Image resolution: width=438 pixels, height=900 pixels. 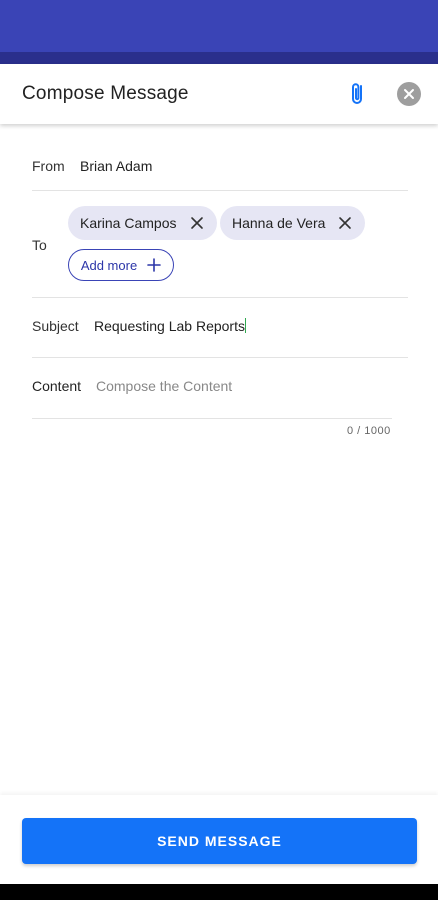 What do you see at coordinates (105, 93) in the screenshot?
I see `page-title: Compose Message` at bounding box center [105, 93].